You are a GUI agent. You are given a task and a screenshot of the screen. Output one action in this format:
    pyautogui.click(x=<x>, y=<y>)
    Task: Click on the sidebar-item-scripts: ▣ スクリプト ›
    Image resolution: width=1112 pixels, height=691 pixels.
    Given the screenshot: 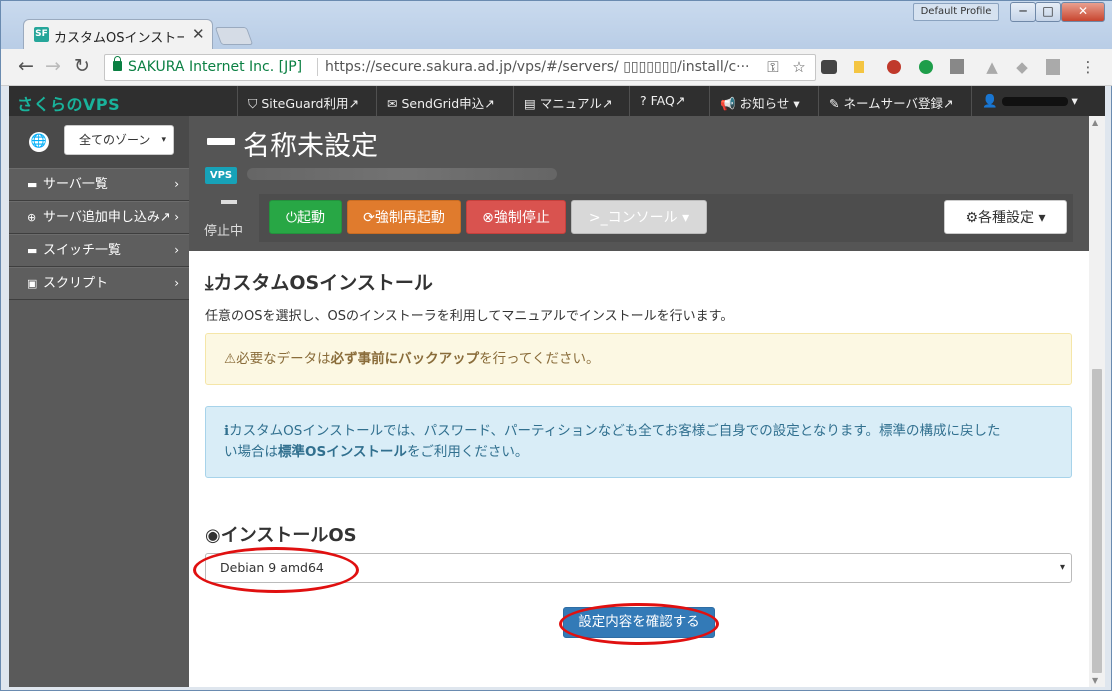 What is the action you would take?
    pyautogui.click(x=99, y=283)
    